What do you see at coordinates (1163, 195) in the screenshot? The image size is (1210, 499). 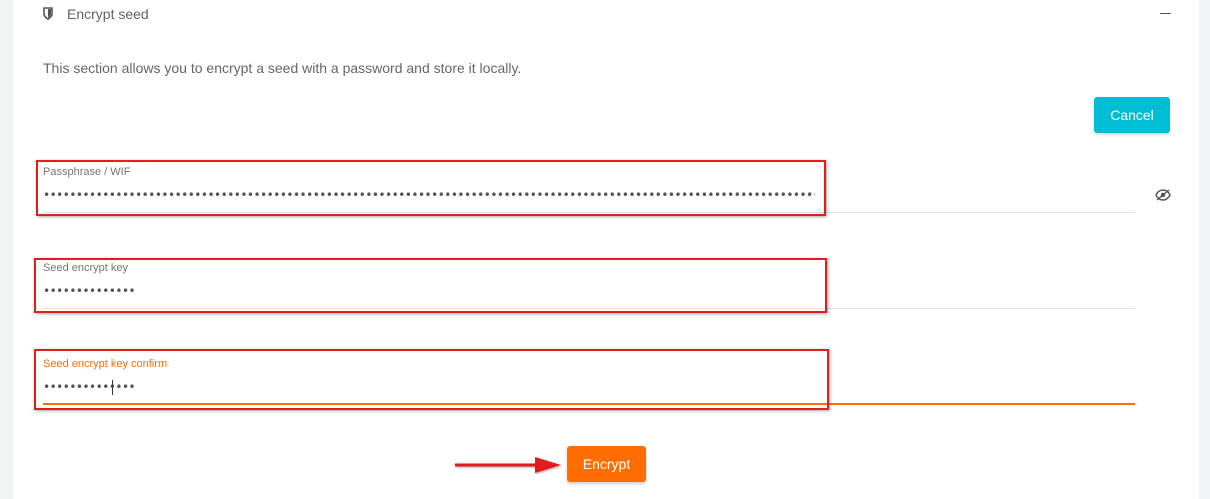 I see `eye-slash-icon` at bounding box center [1163, 195].